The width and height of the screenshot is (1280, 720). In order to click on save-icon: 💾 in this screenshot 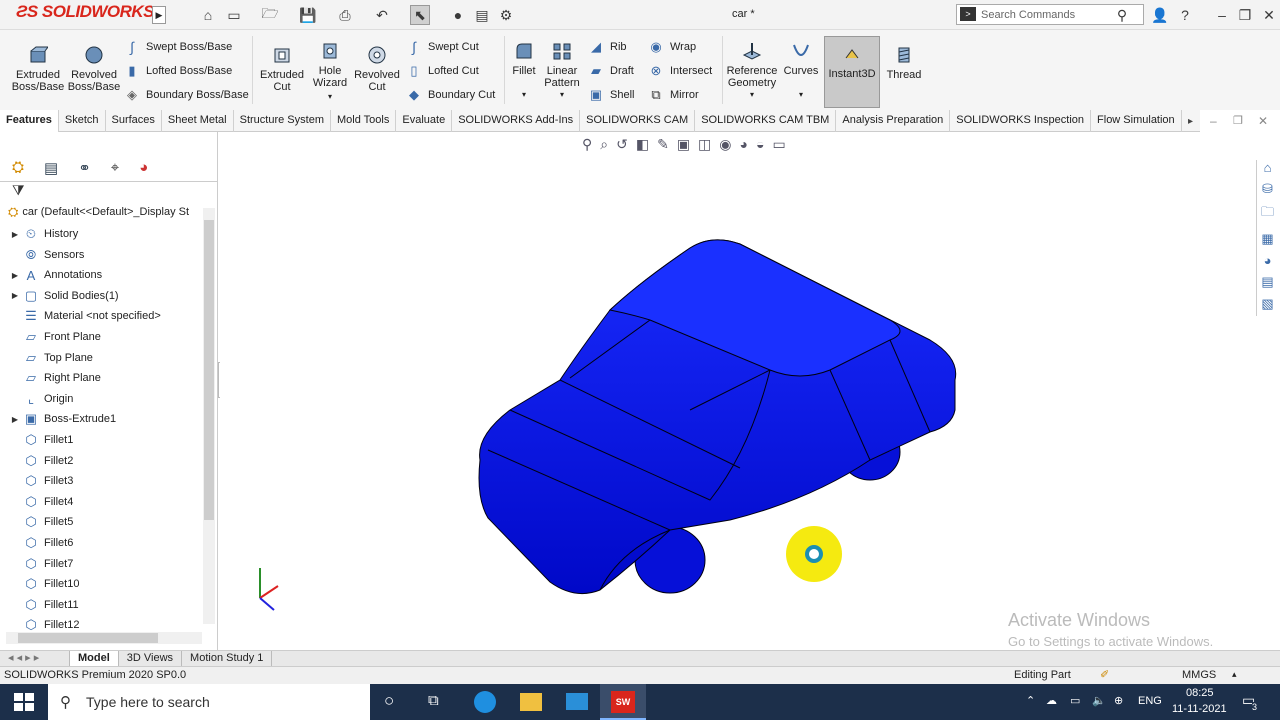, I will do `click(308, 15)`.